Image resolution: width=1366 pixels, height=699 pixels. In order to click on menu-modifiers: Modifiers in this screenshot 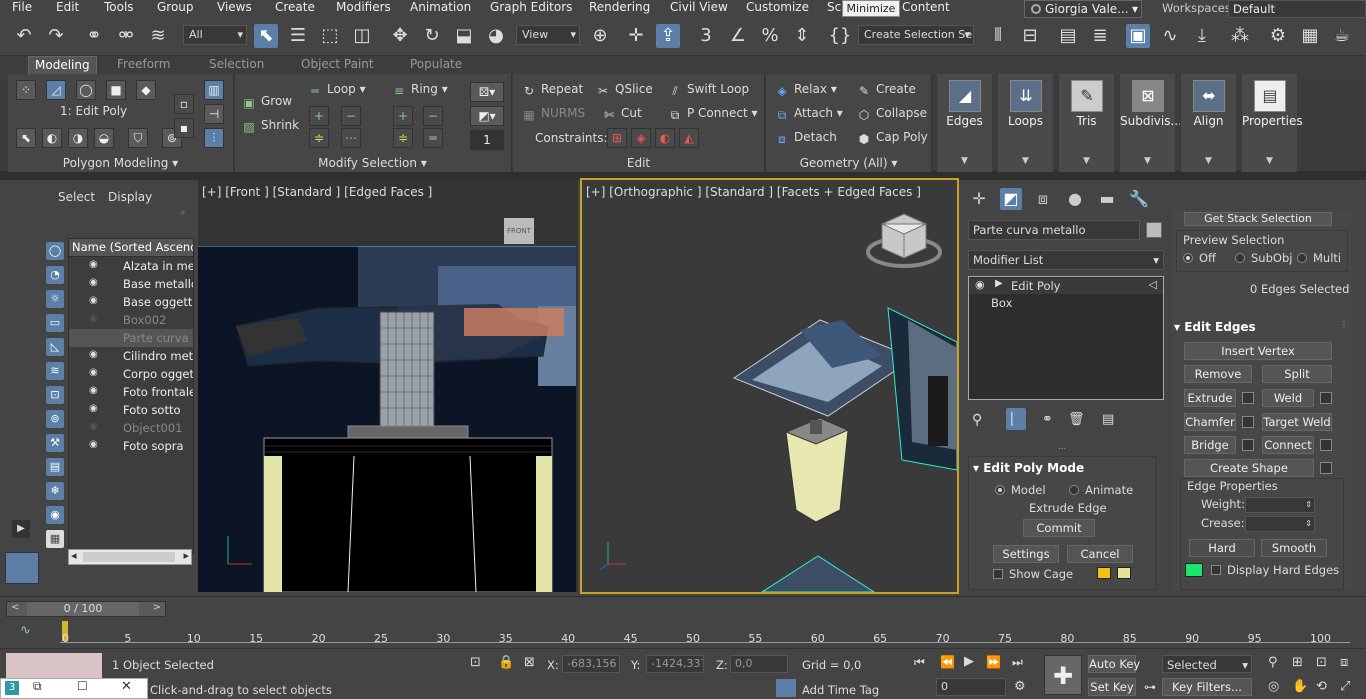, I will do `click(363, 7)`.